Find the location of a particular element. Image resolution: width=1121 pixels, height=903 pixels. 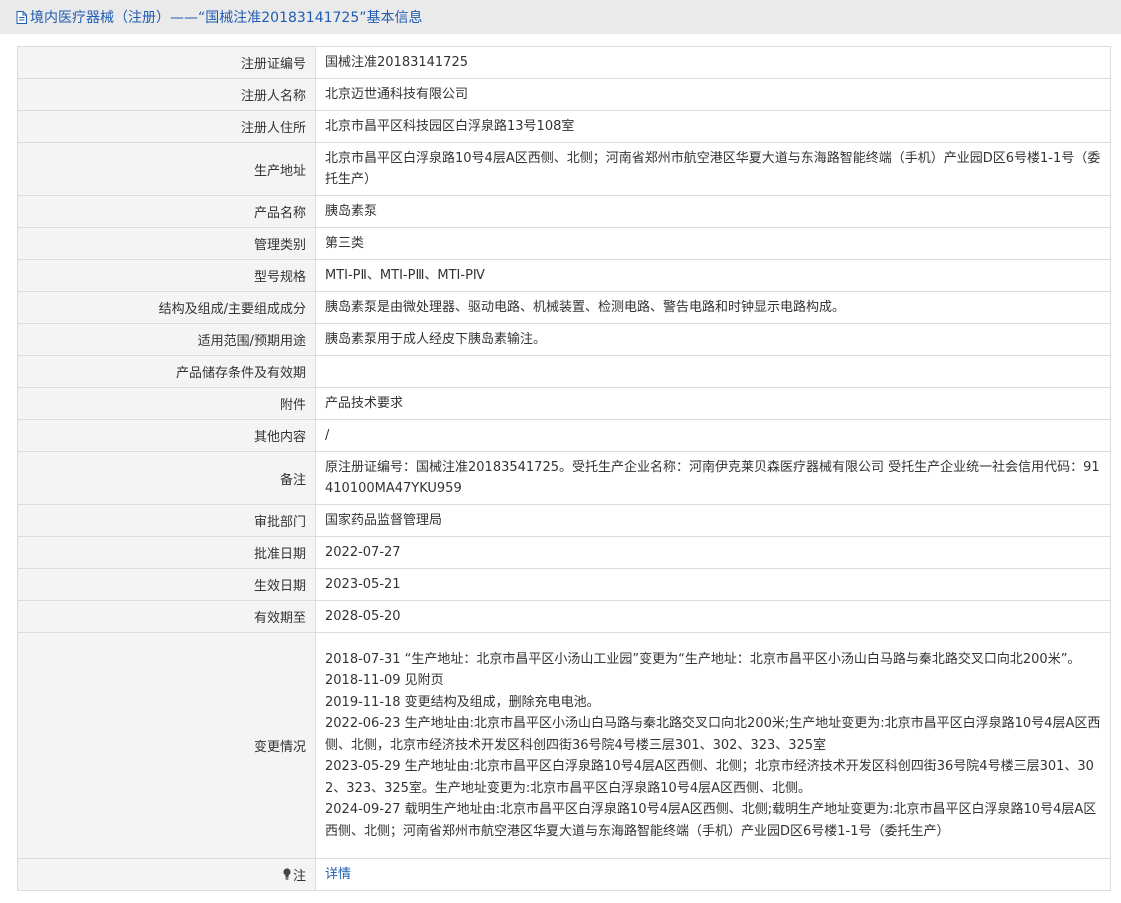

row-value: 胰岛素泵用于成人经皮下胰岛素输注。 is located at coordinates (713, 339).